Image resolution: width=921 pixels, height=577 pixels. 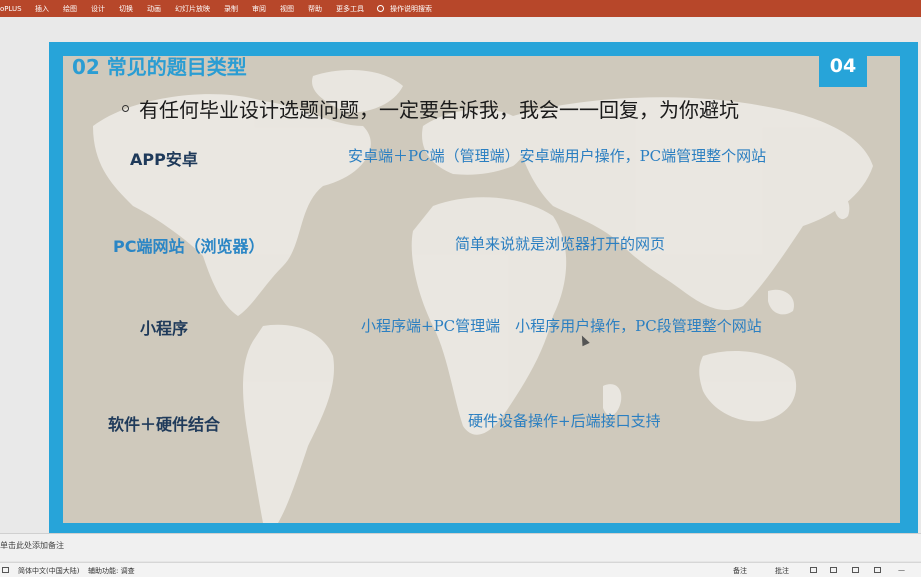 What do you see at coordinates (557, 156) in the screenshot?
I see `row-desc-app: 安卓端＋PC端（管理端）安卓端用户操作，PC端管理整个网站` at bounding box center [557, 156].